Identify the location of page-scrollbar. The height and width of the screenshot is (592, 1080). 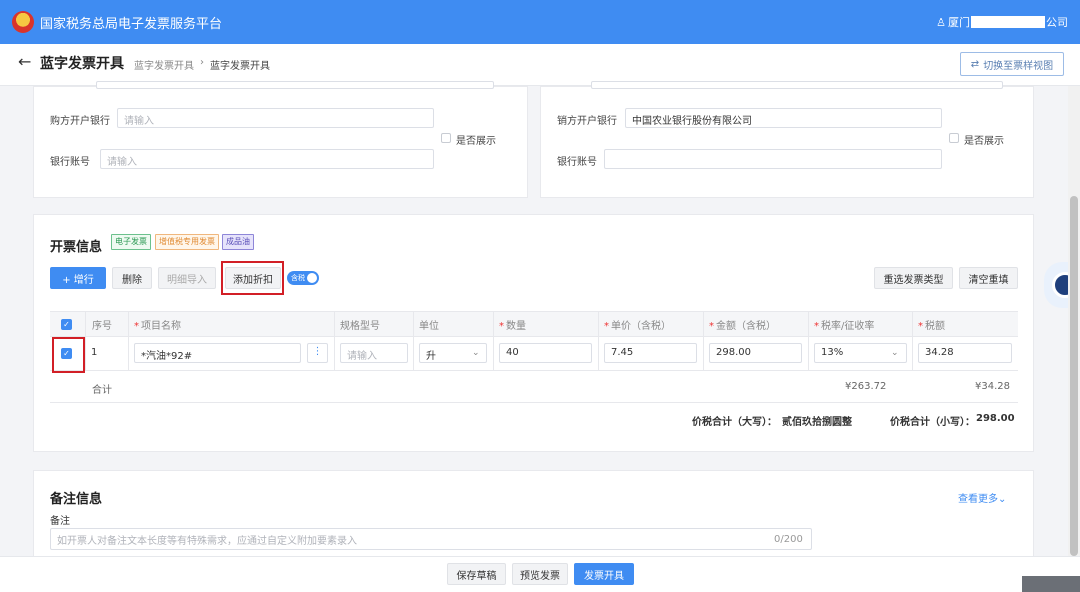
(1074, 321).